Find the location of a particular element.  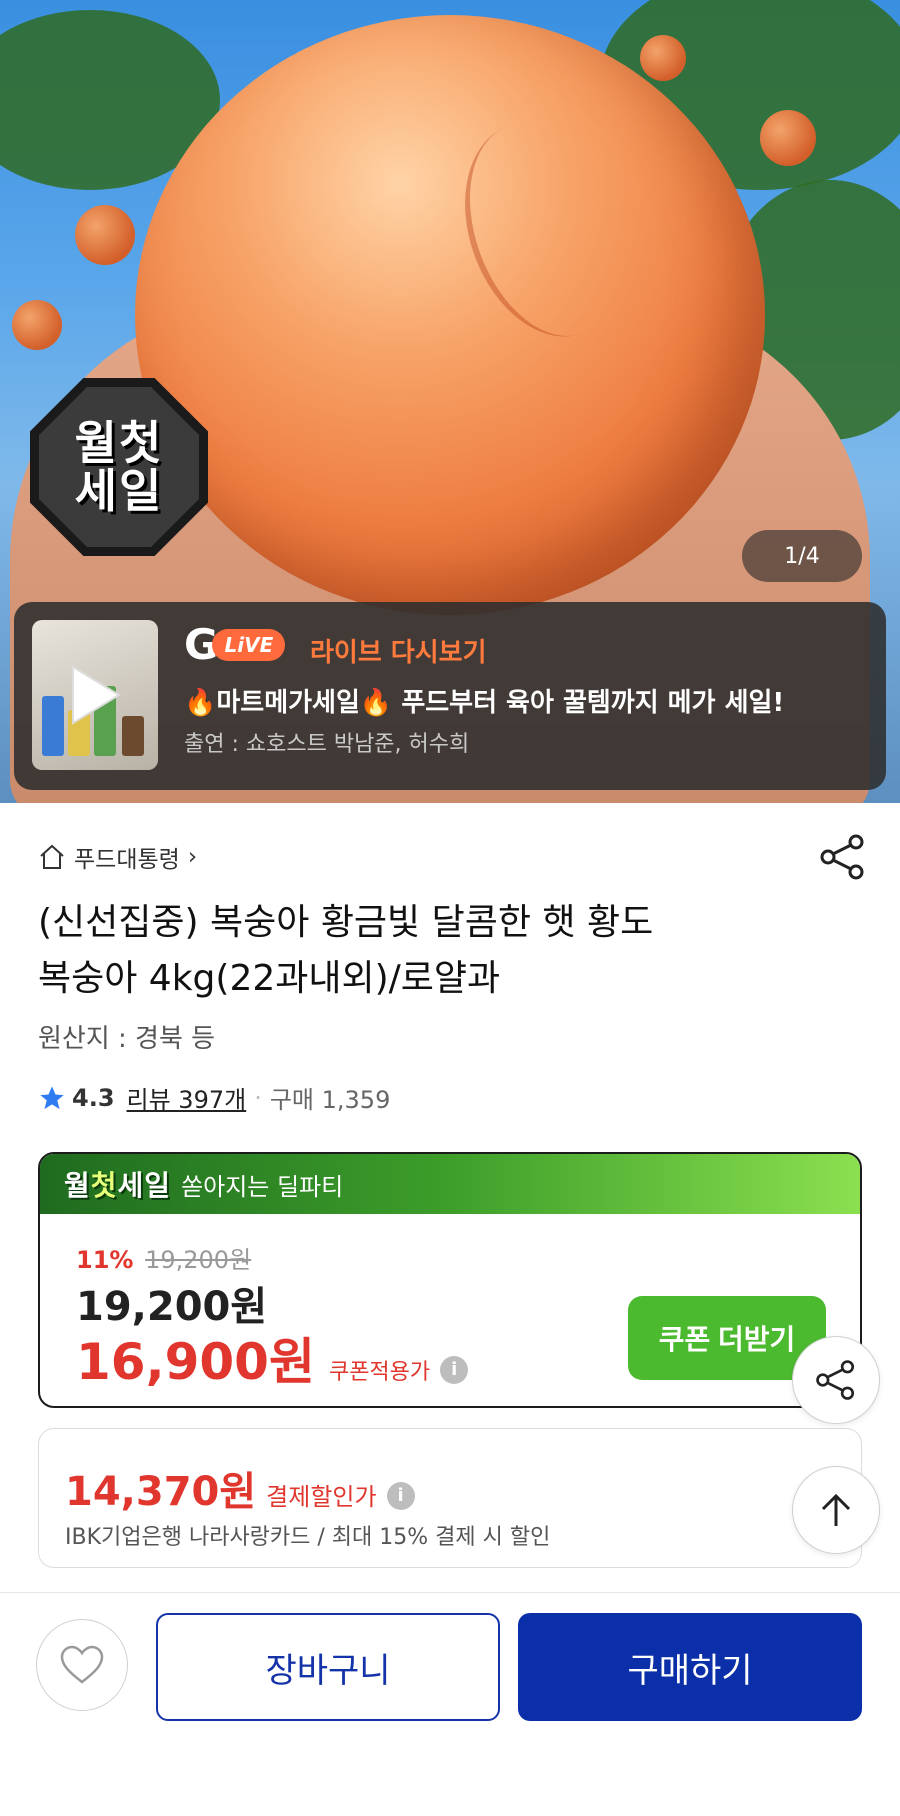

rating-score: 4.3 is located at coordinates (93, 1097).